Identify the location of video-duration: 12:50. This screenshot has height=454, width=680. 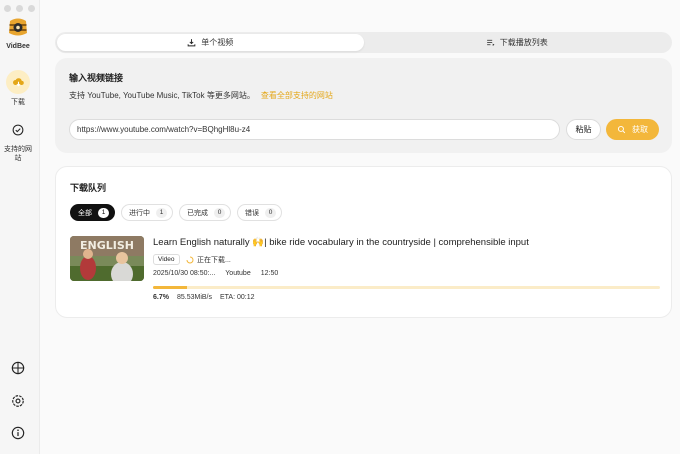
(269, 273).